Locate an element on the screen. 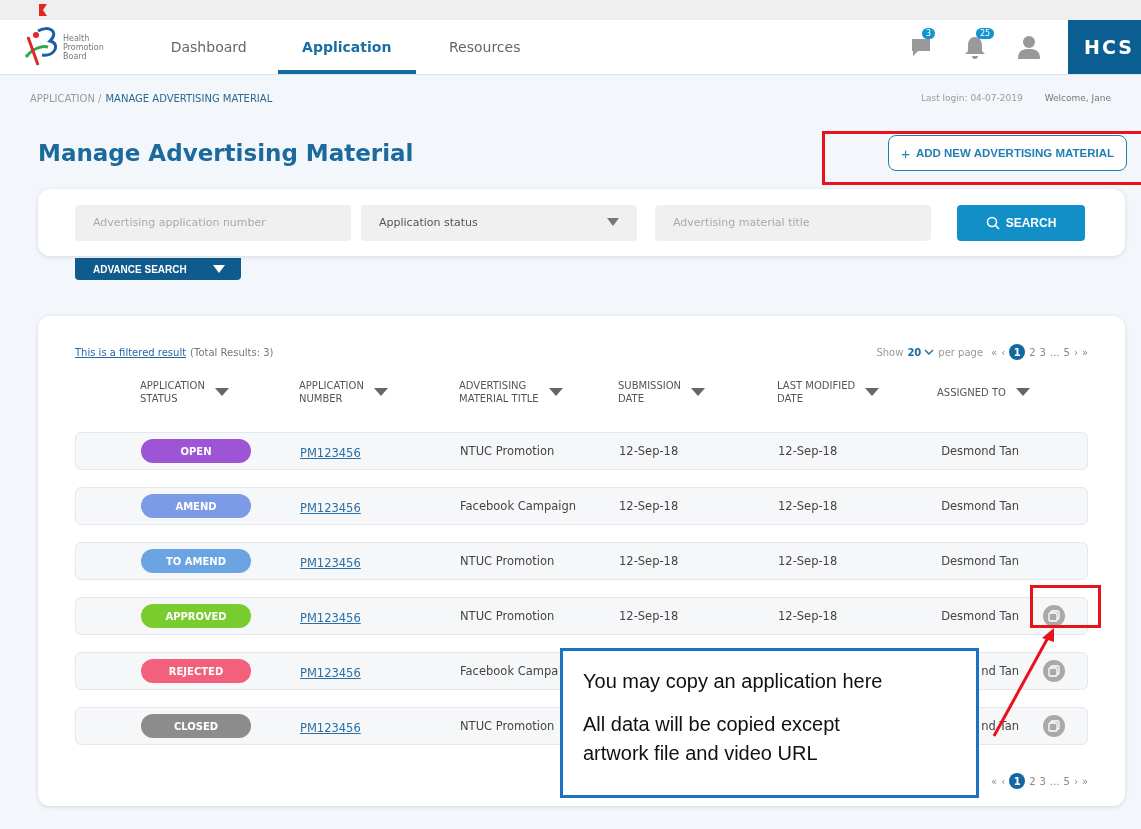  column-header: APPLICATION STATUS is located at coordinates (172, 392).